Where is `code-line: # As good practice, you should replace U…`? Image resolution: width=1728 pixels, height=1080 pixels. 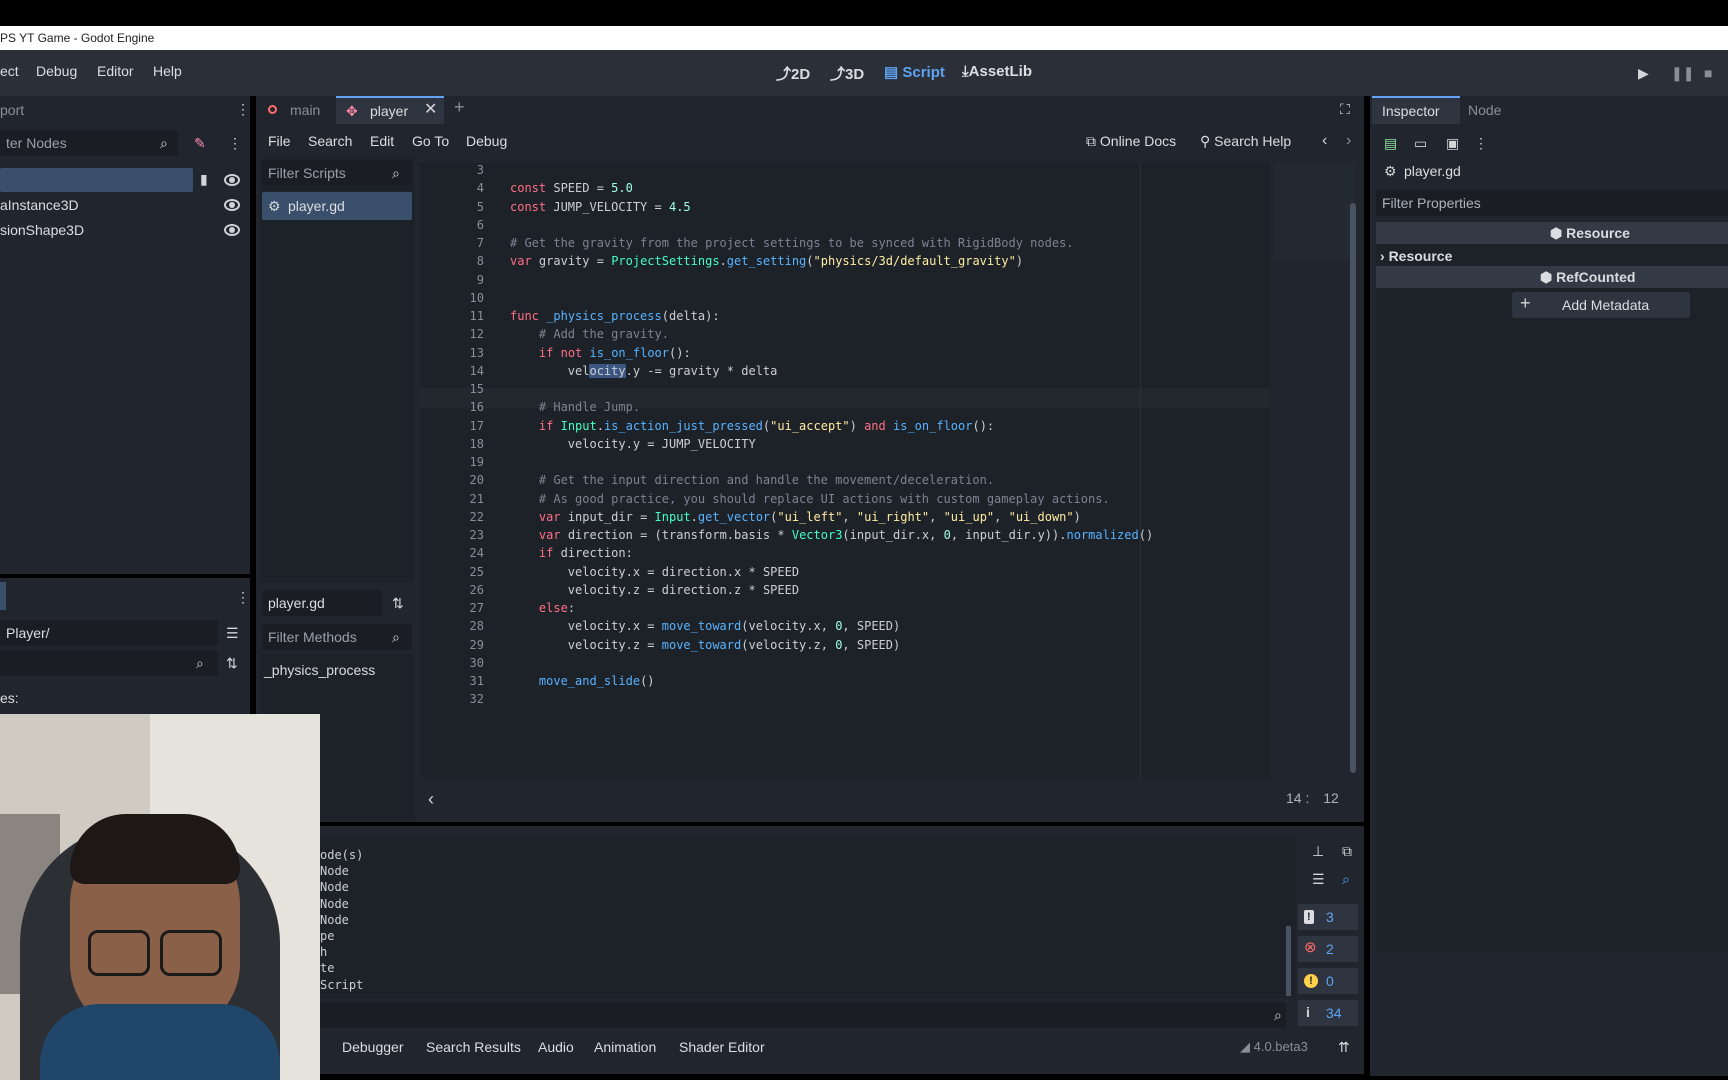 code-line: # As good practice, you should replace U… is located at coordinates (810, 499).